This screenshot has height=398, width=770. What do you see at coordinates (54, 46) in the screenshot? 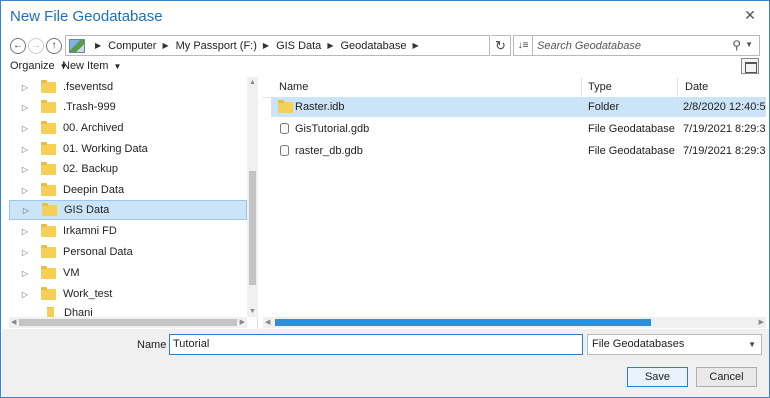
I see `up-arrow-icon: ↑` at bounding box center [54, 46].